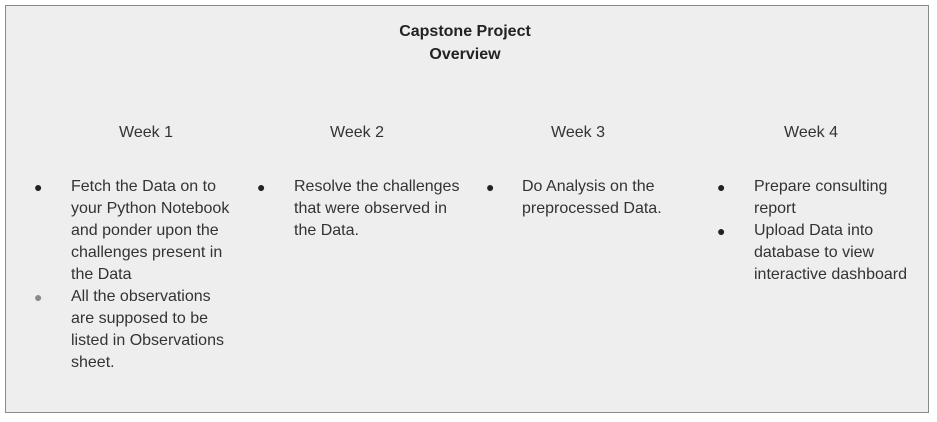  What do you see at coordinates (377, 186) in the screenshot?
I see `task-line: Resolve the challenges` at bounding box center [377, 186].